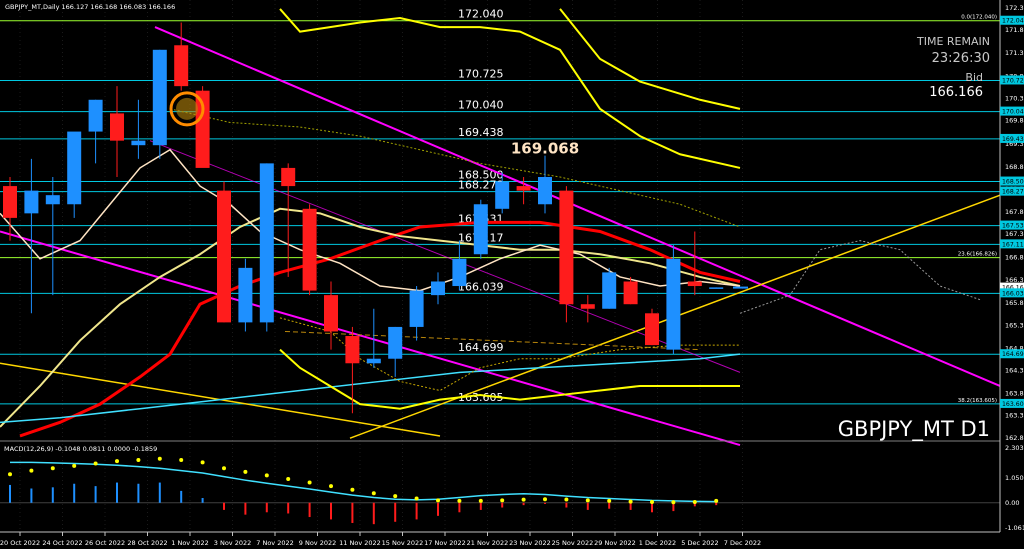  What do you see at coordinates (1014, 121) in the screenshot?
I see `price-tick: 169.840` at bounding box center [1014, 121].